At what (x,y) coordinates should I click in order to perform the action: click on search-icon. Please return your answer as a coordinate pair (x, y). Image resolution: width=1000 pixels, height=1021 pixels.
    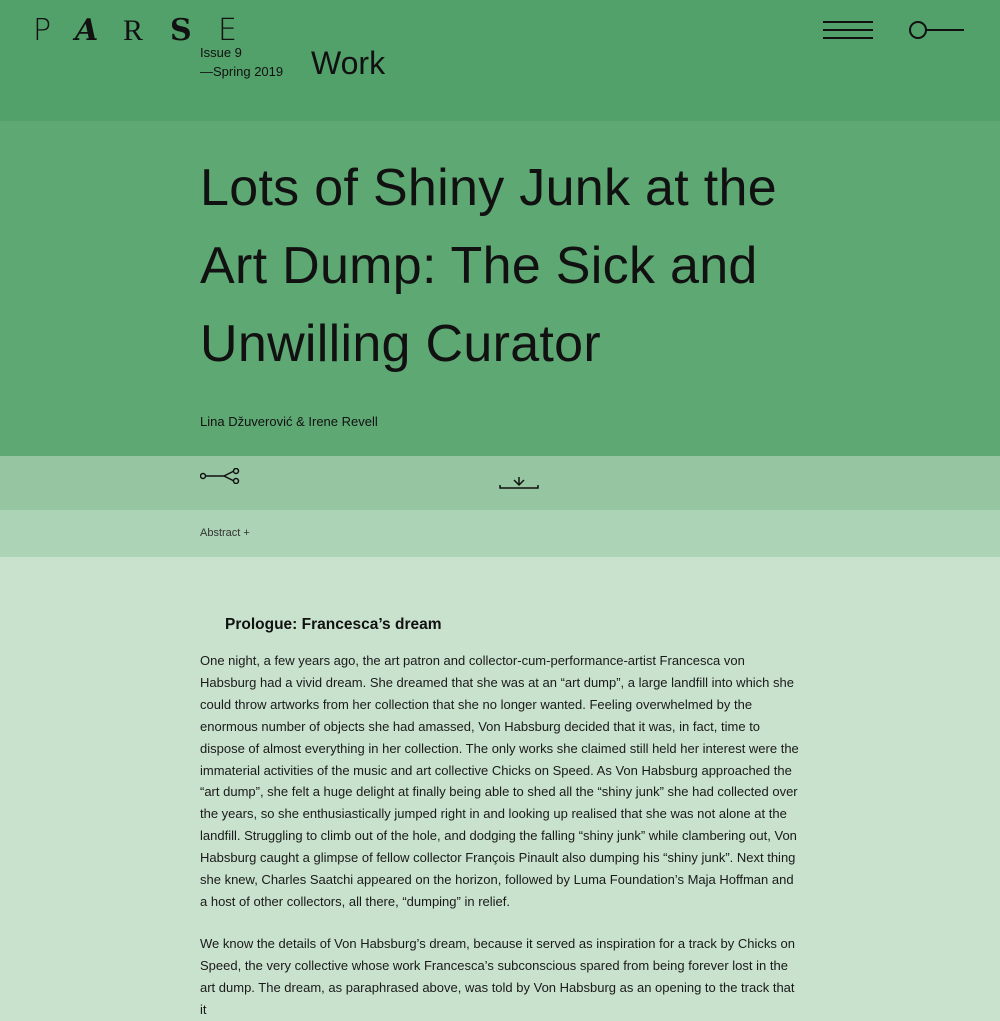
    Looking at the image, I should click on (937, 30).